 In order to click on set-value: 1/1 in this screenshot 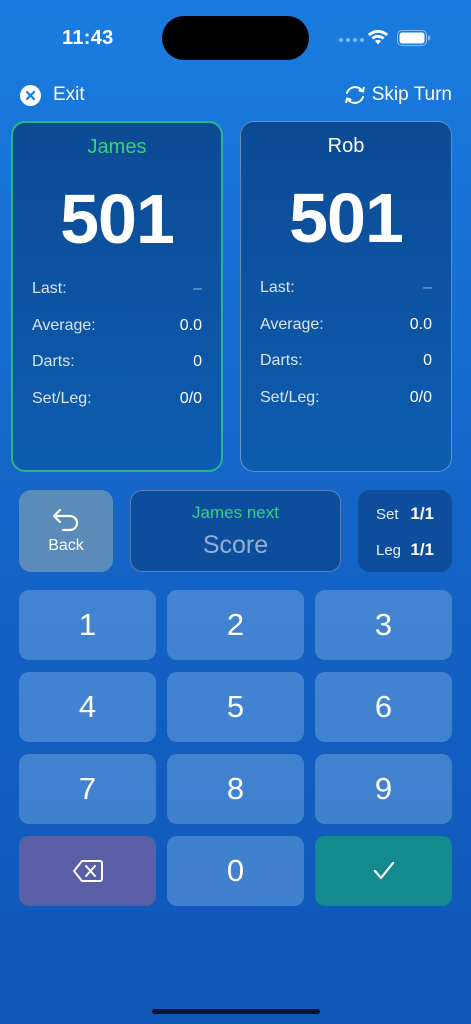, I will do `click(422, 513)`.